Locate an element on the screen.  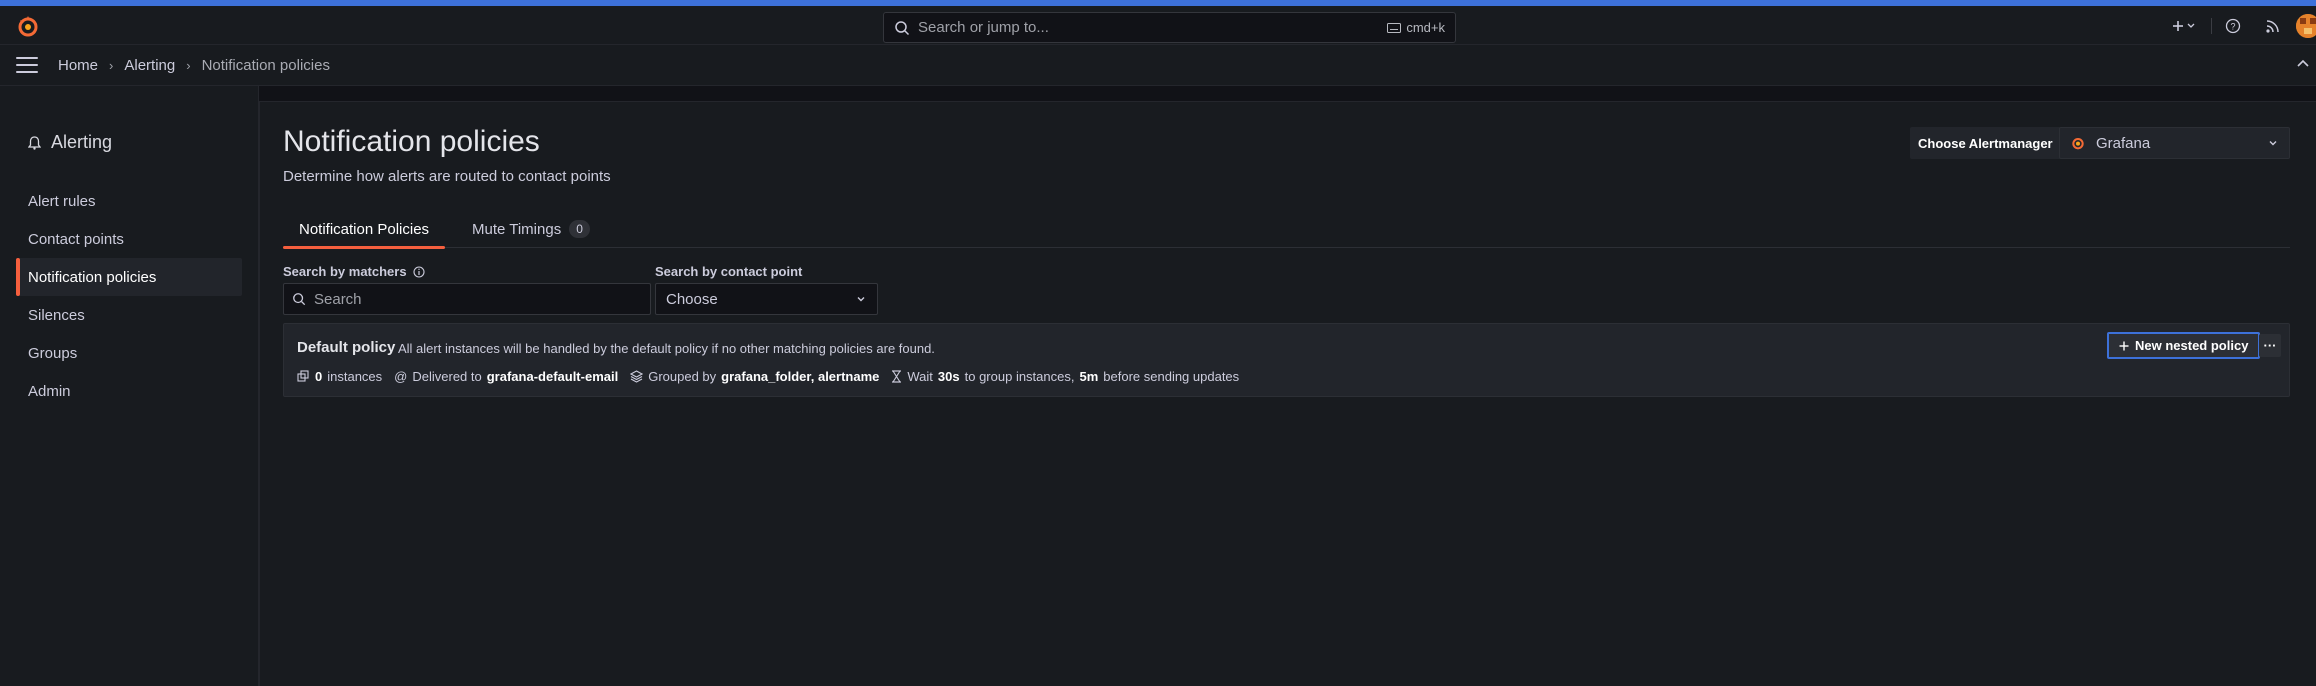
tab-mute-timings: Mute Timings 0 is located at coordinates (531, 229).